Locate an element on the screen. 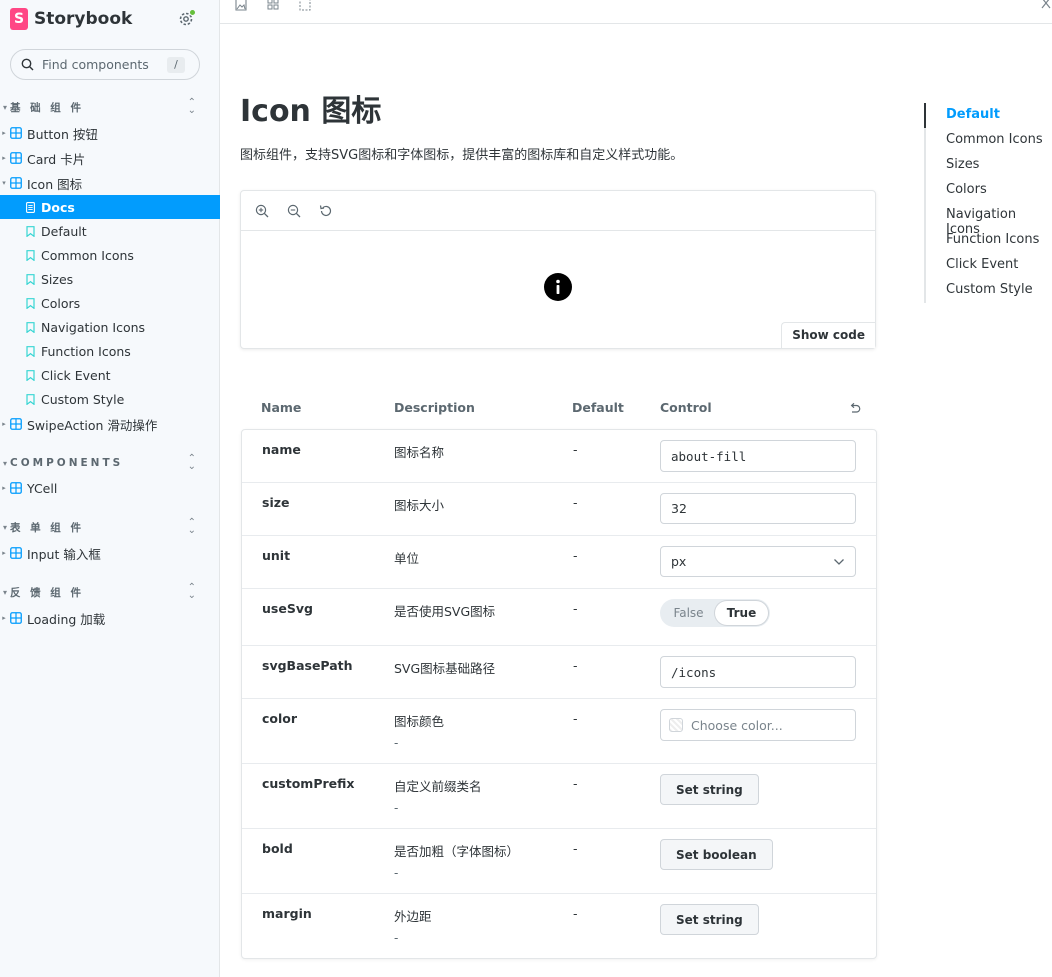 The width and height of the screenshot is (1052, 977). arg-name: customPrefix is located at coordinates (308, 783).